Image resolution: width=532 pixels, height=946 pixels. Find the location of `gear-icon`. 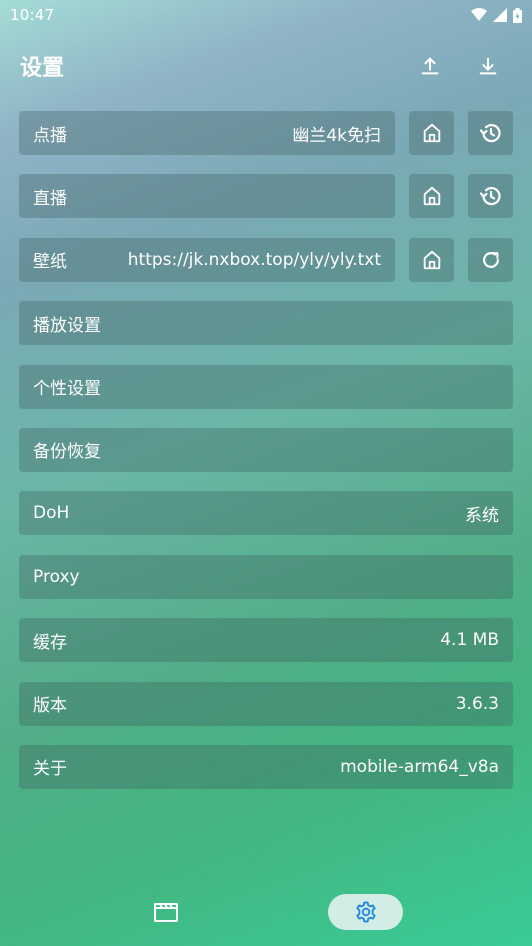

gear-icon is located at coordinates (365, 912).